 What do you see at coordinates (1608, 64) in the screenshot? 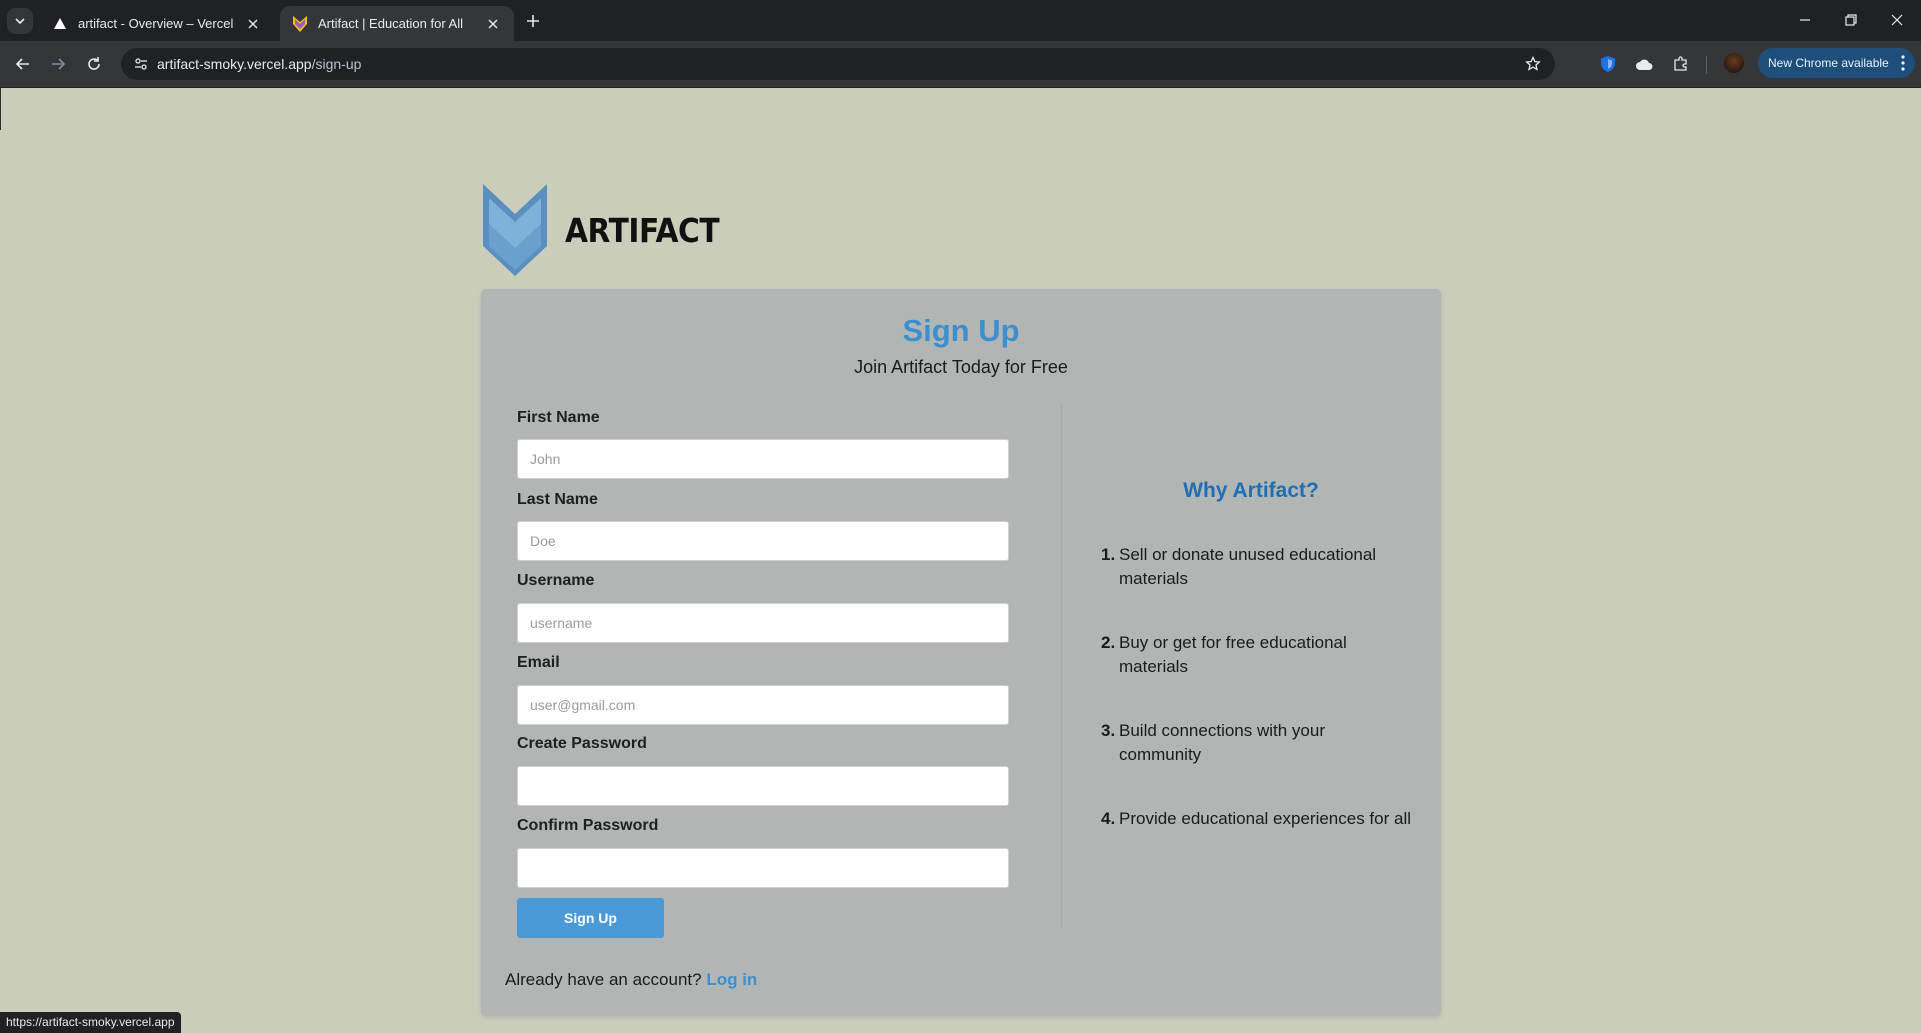
I see `shield-extension-icon` at bounding box center [1608, 64].